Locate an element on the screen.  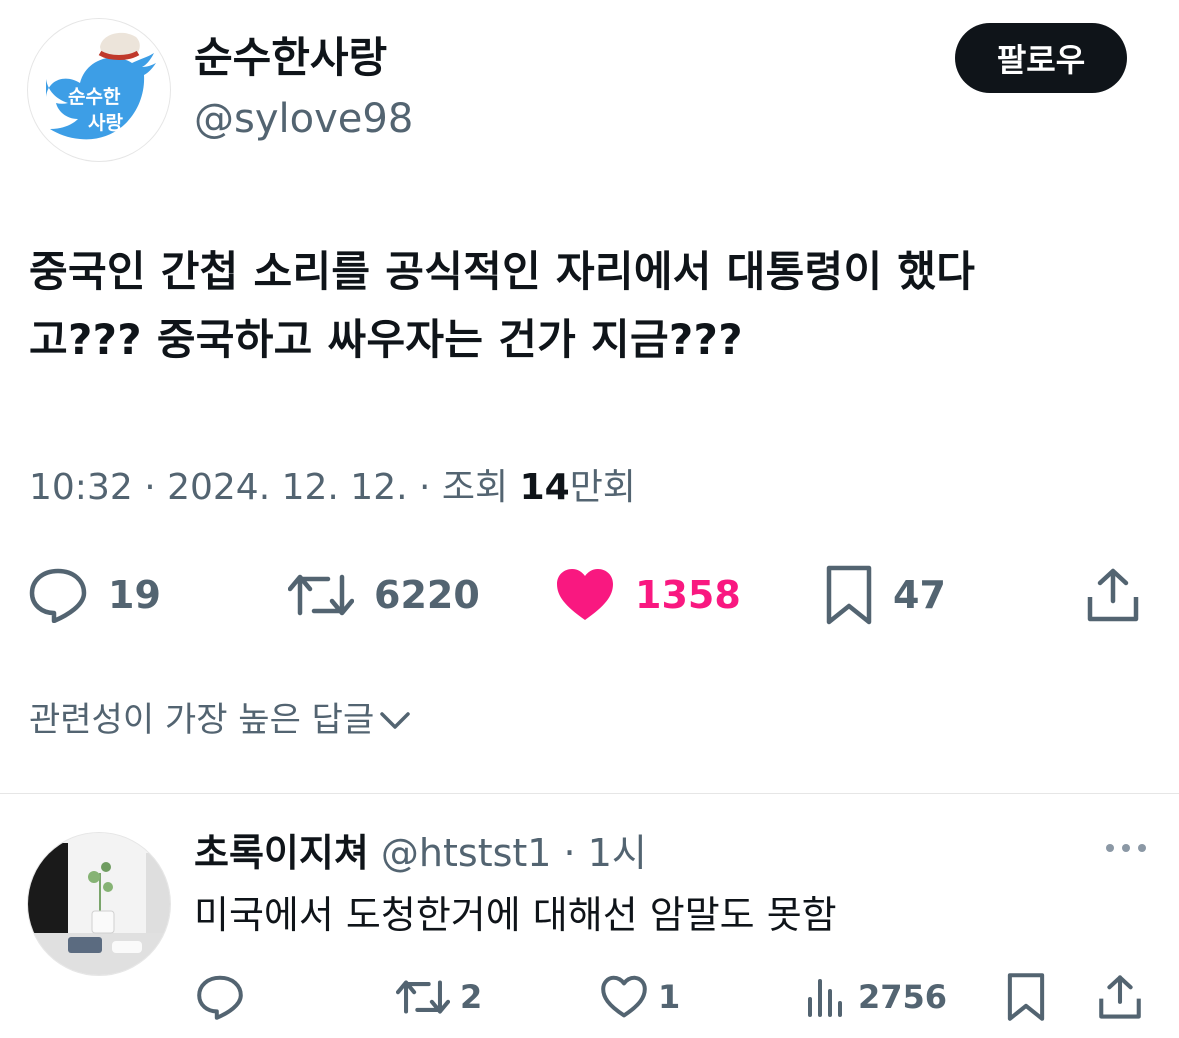
avatar-text-top: 순수한 is located at coordinates (94, 97).